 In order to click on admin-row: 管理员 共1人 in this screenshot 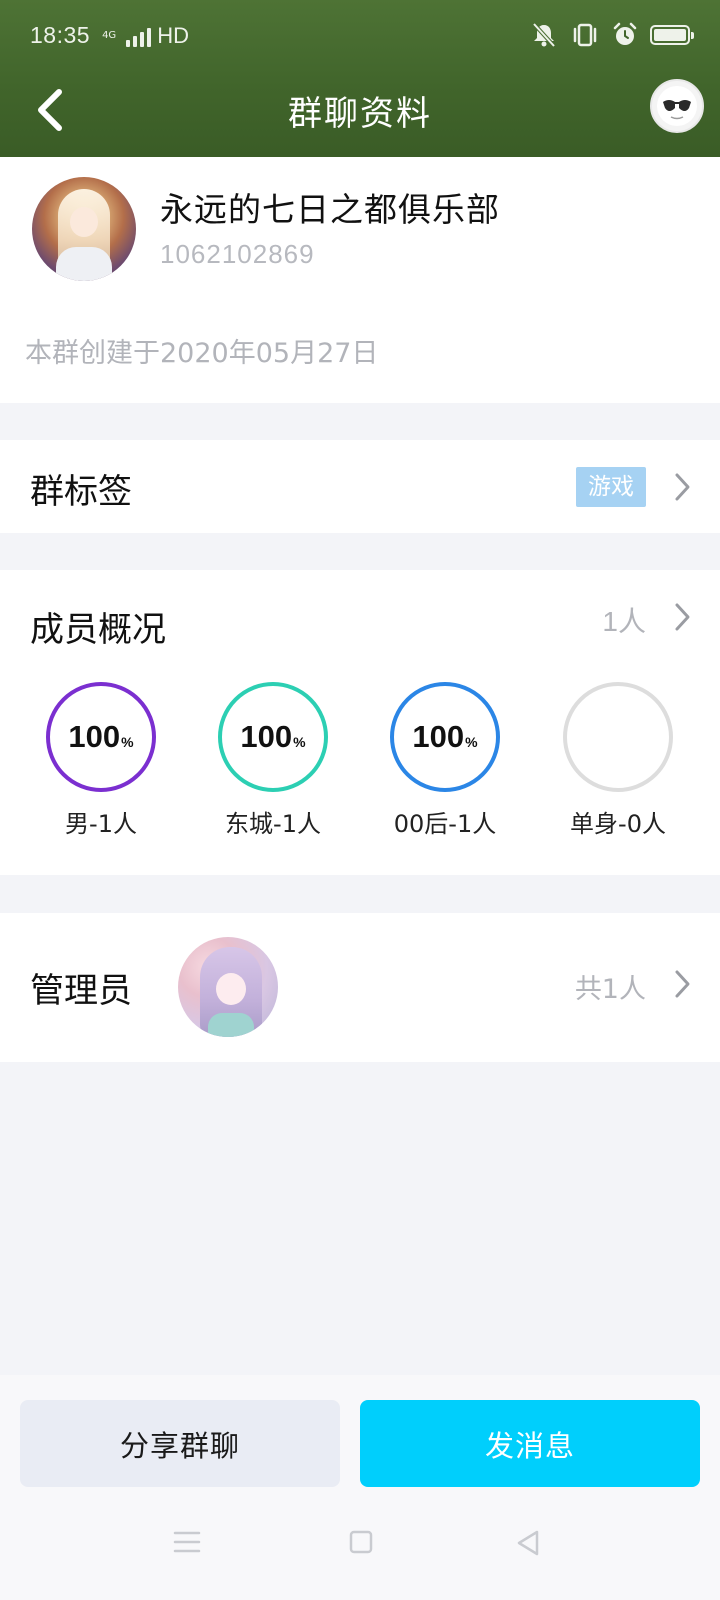, I will do `click(360, 987)`.